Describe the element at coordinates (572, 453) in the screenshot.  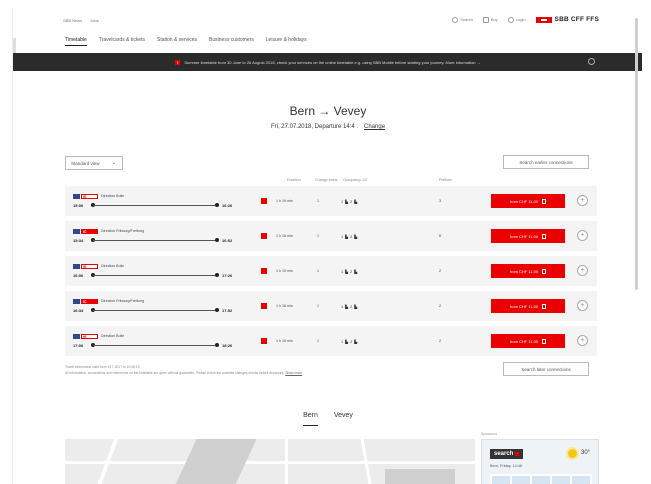
I see `sun-icon` at that location.